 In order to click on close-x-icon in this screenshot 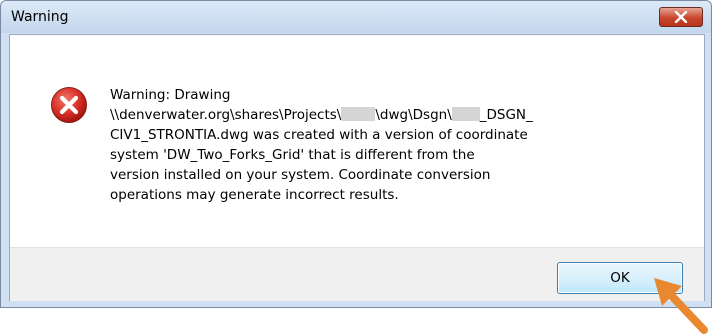, I will do `click(681, 17)`.